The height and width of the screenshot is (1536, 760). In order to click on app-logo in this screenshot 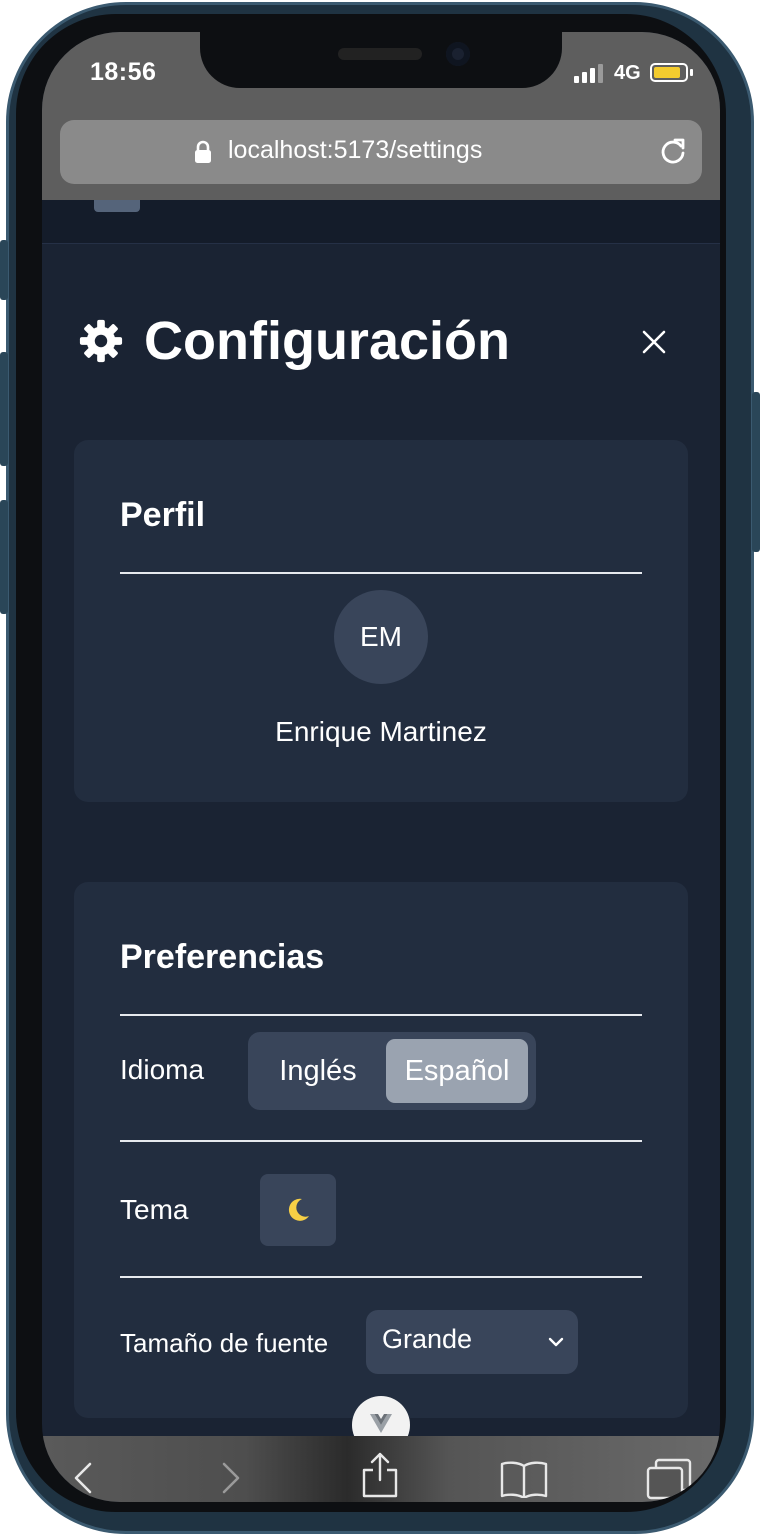, I will do `click(189, 207)`.